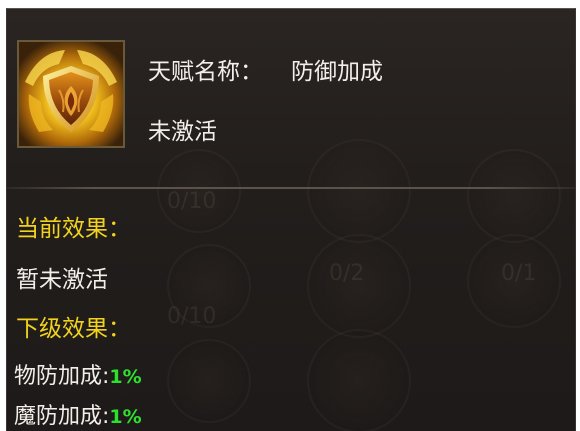  What do you see at coordinates (347, 273) in the screenshot?
I see `background-counter: 0/2` at bounding box center [347, 273].